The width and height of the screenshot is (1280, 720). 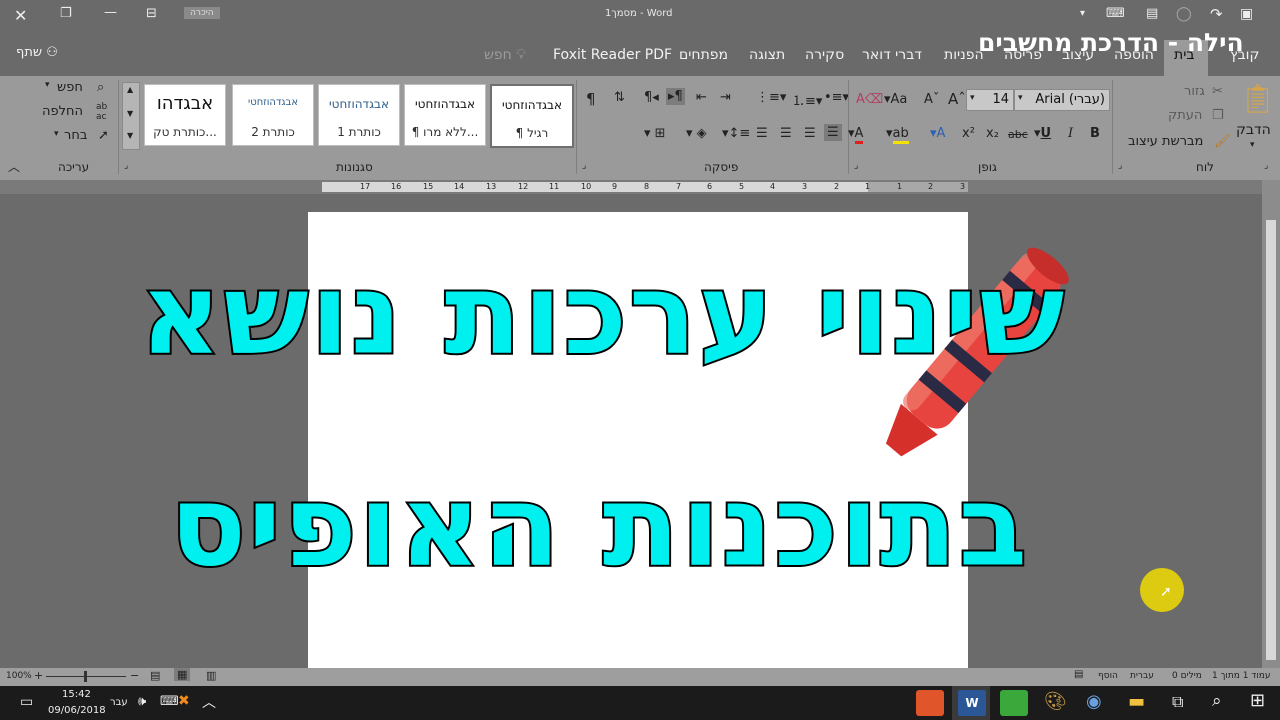 I want to click on borders-icon: ▾ ⊞, so click(x=655, y=133).